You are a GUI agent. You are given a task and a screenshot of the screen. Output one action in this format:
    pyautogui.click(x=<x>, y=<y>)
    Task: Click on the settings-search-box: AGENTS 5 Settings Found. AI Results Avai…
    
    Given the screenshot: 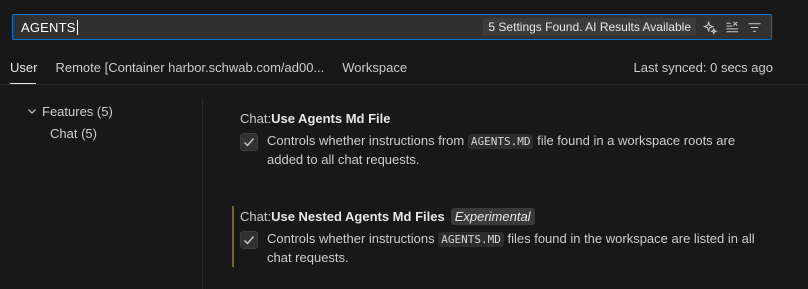 What is the action you would take?
    pyautogui.click(x=392, y=27)
    